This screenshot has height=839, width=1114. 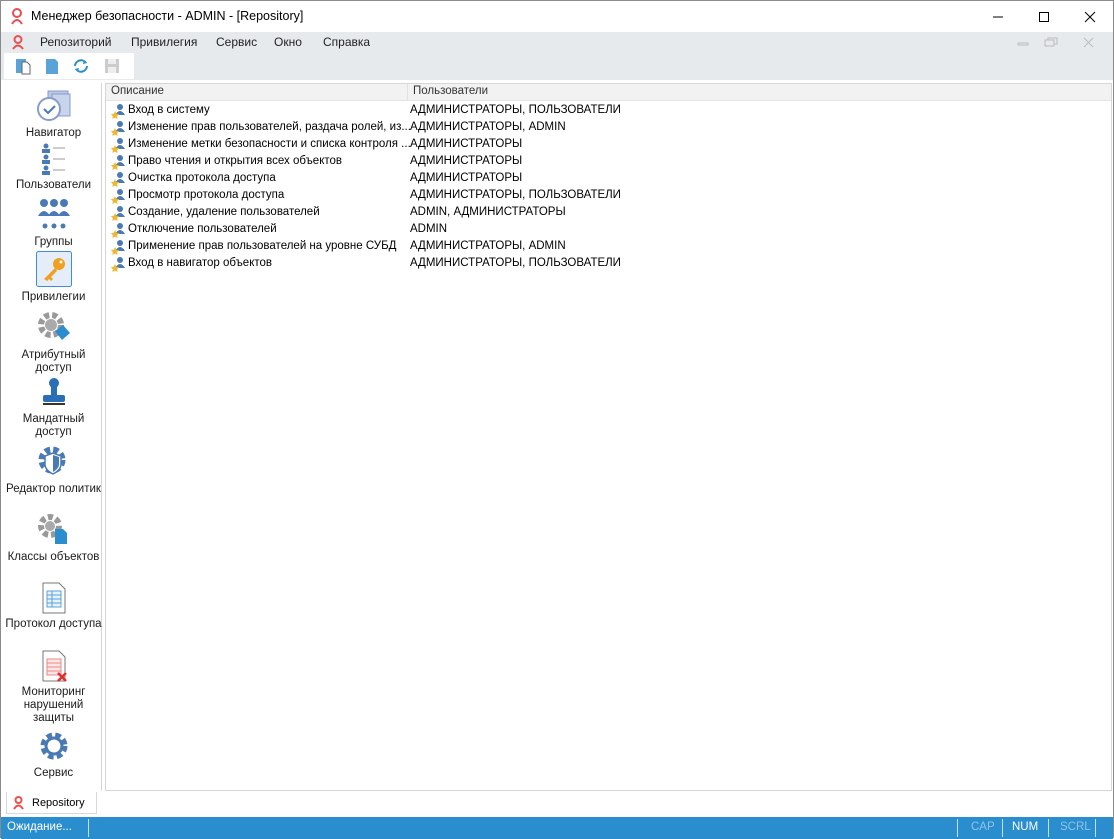 What do you see at coordinates (58, 803) in the screenshot?
I see `tab-label: Repository` at bounding box center [58, 803].